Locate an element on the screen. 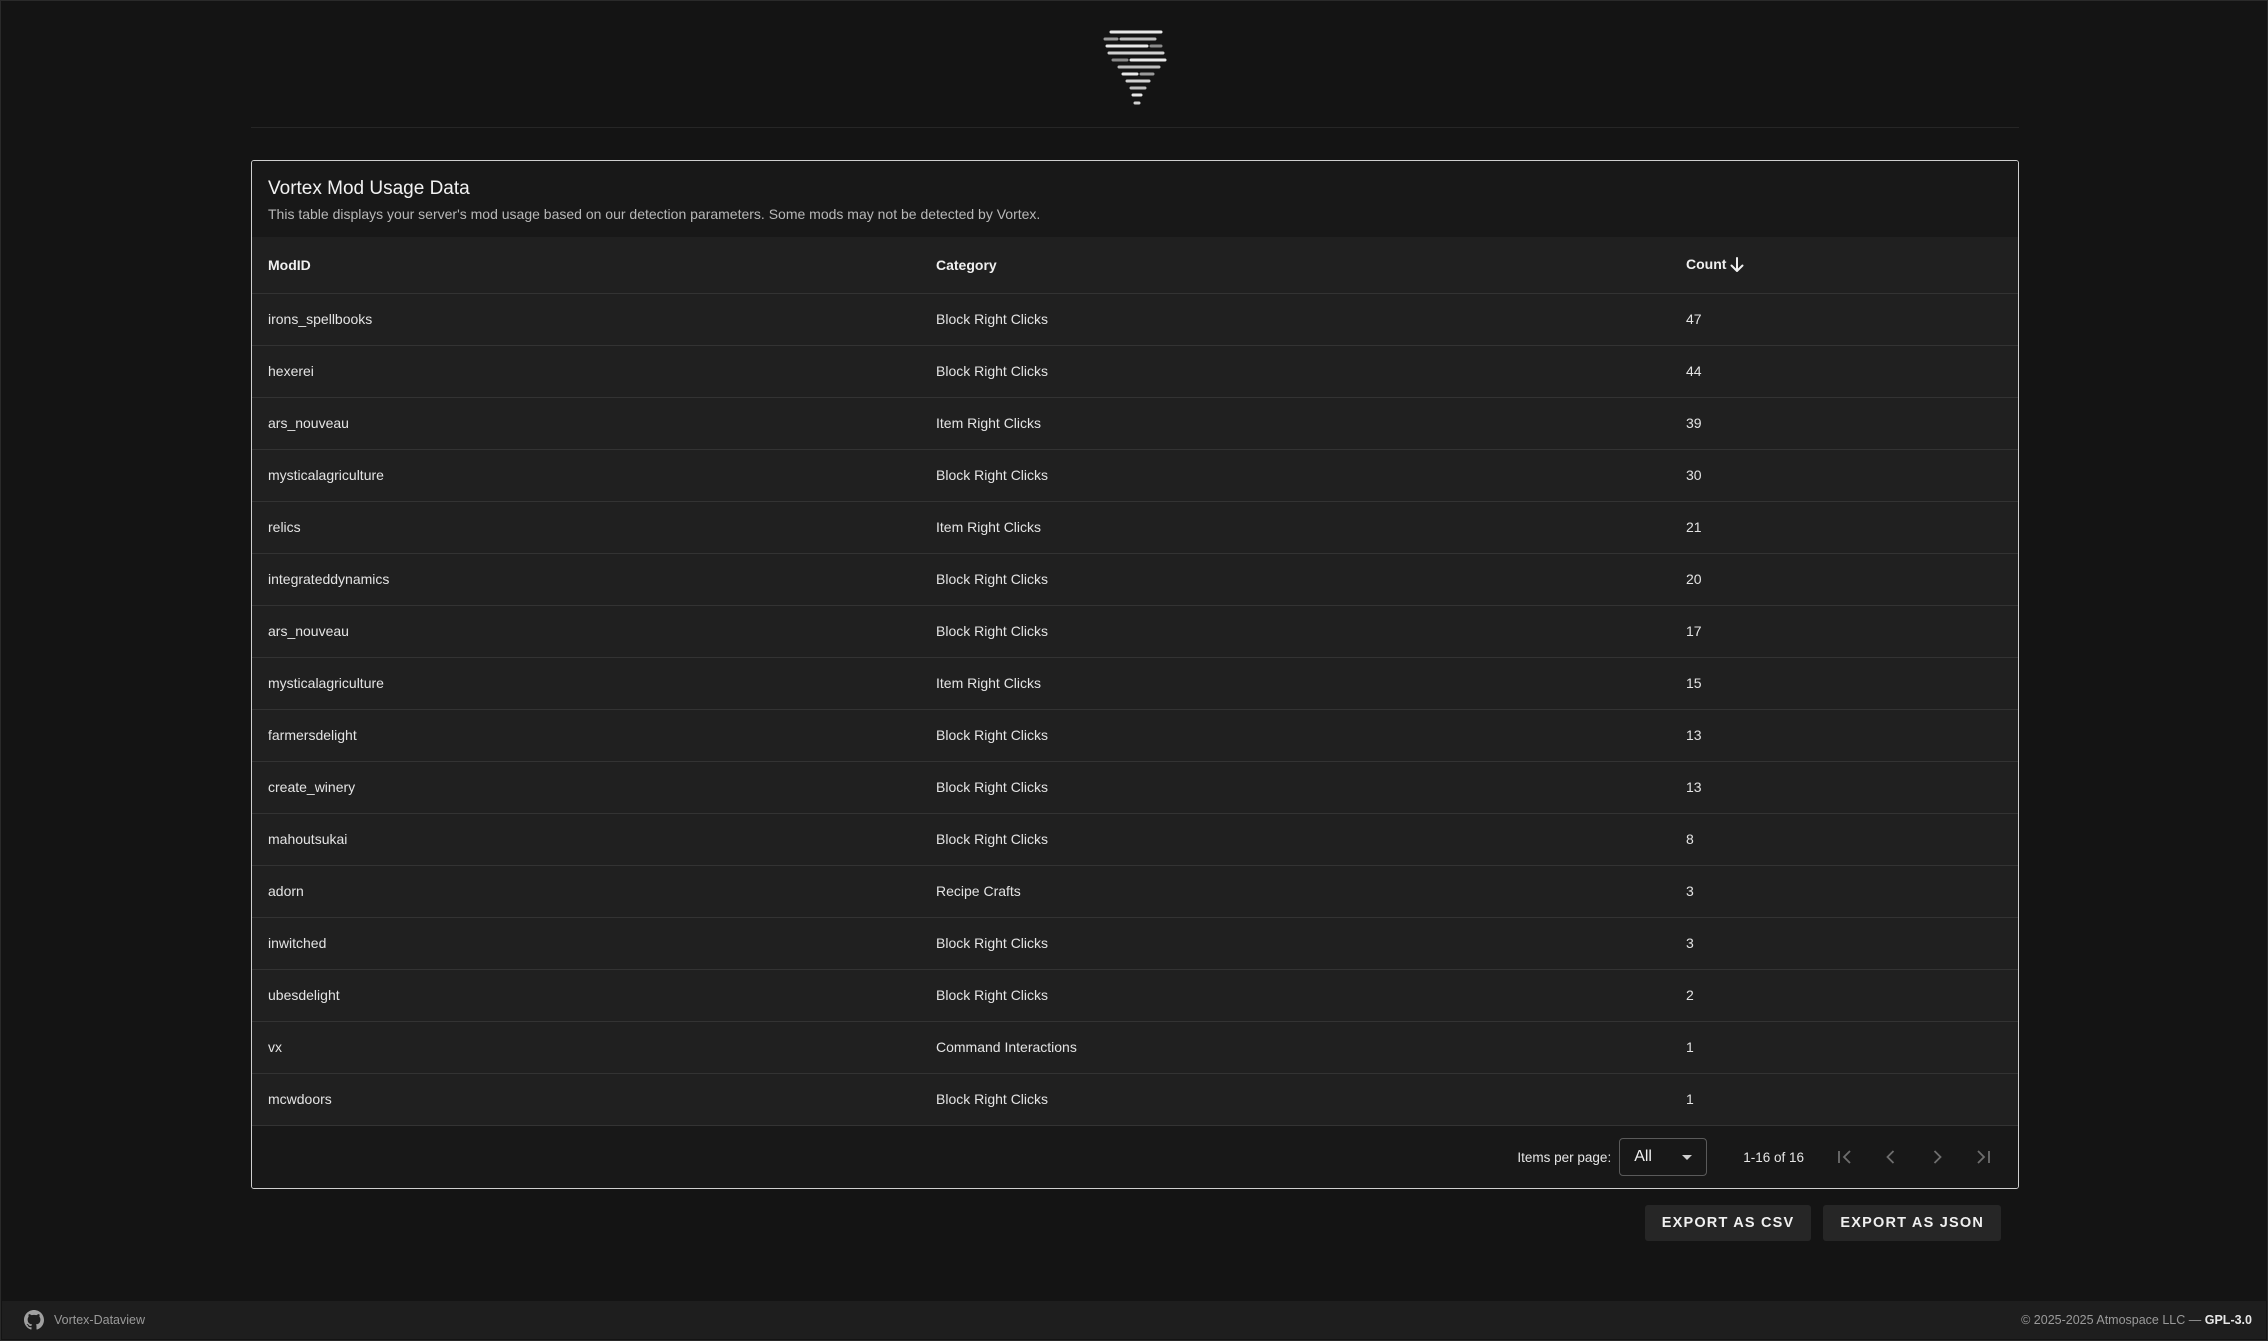 This screenshot has height=1341, width=2268. table-row: mahoutsukai Block Right Clicks 8 is located at coordinates (1135, 839).